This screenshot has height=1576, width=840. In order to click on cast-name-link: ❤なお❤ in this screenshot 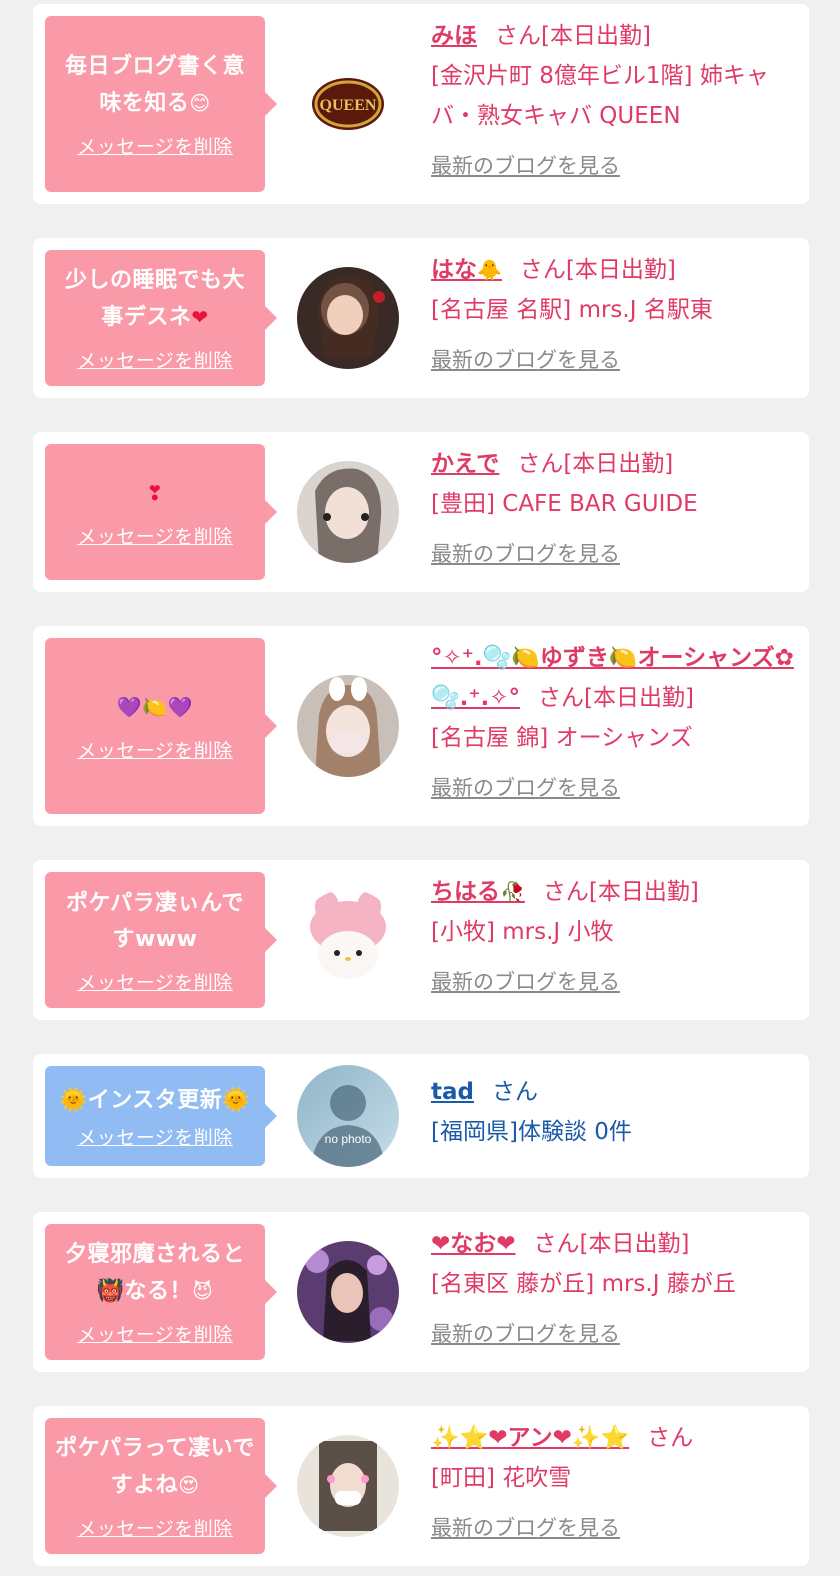, I will do `click(473, 1244)`.